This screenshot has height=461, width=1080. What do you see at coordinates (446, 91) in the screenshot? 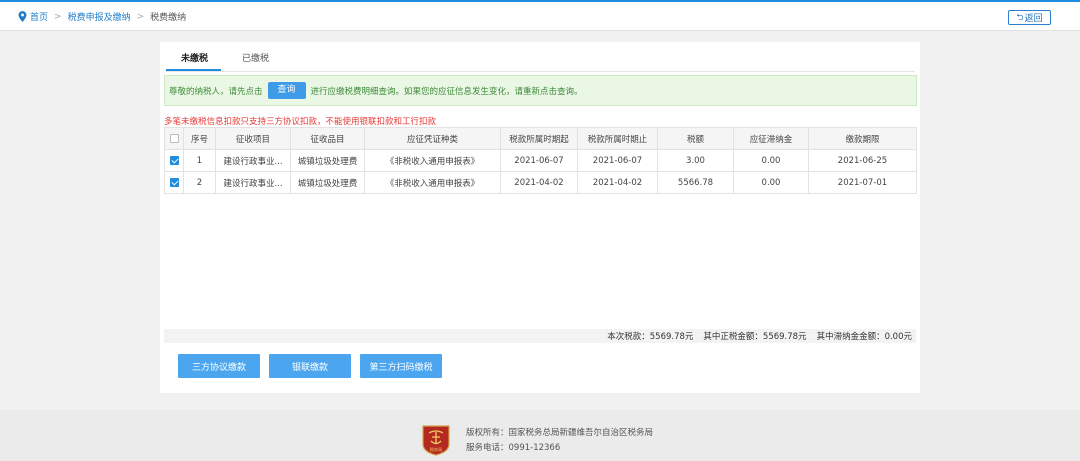
I see `notice-suffix: 进行应缴税费明细查询。如果您的应征信息发生变化，请重新点击查询。` at bounding box center [446, 91].